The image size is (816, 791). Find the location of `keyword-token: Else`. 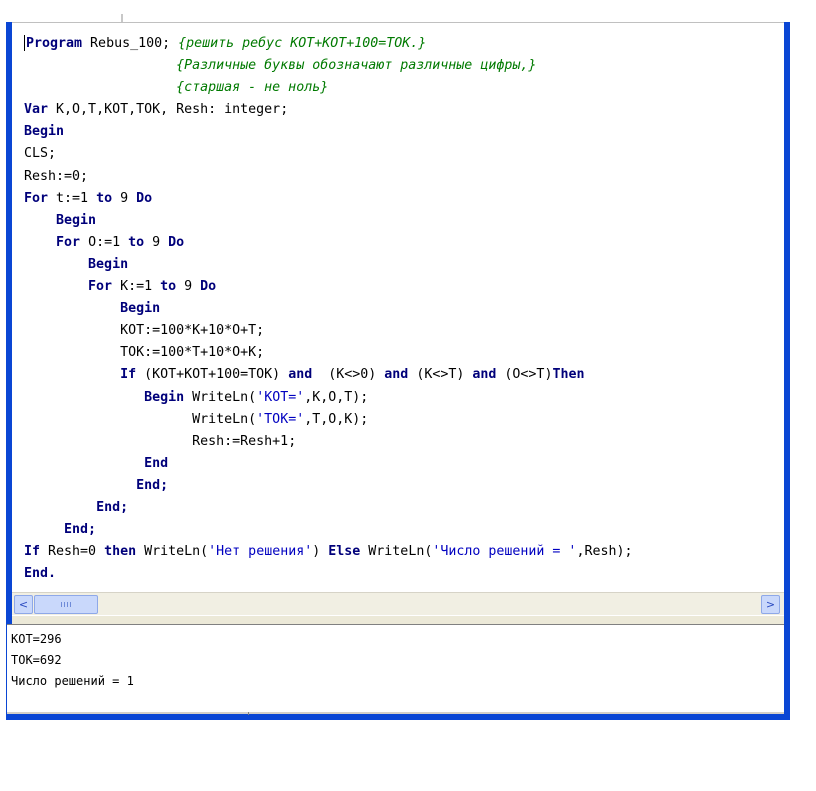

keyword-token: Else is located at coordinates (344, 552).